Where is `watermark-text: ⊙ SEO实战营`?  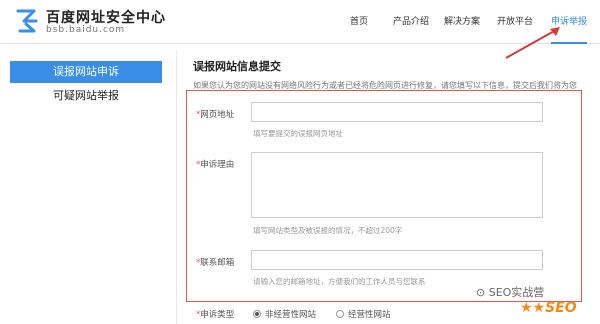 watermark-text: ⊙ SEO实战营 is located at coordinates (510, 292).